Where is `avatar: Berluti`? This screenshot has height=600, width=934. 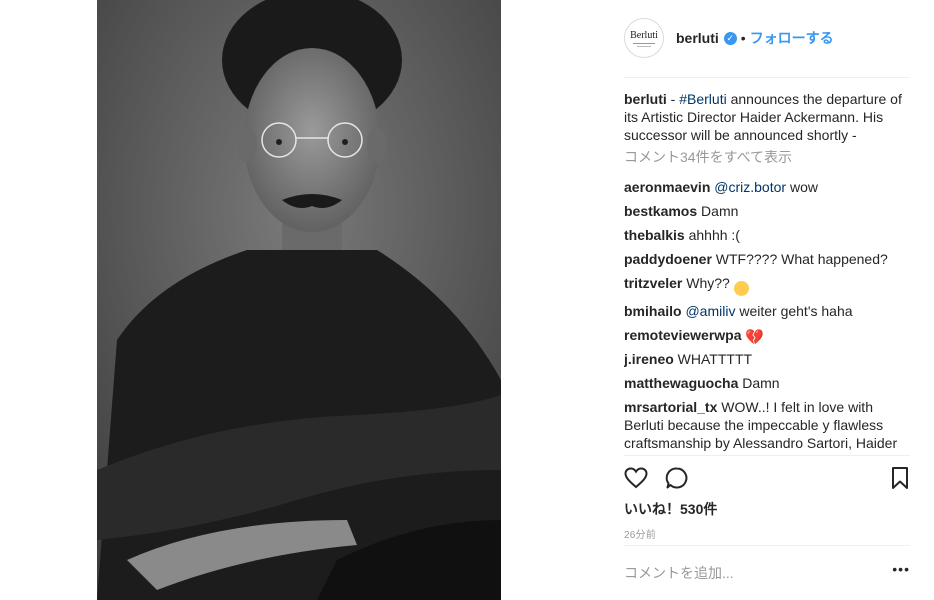 avatar: Berluti is located at coordinates (644, 38).